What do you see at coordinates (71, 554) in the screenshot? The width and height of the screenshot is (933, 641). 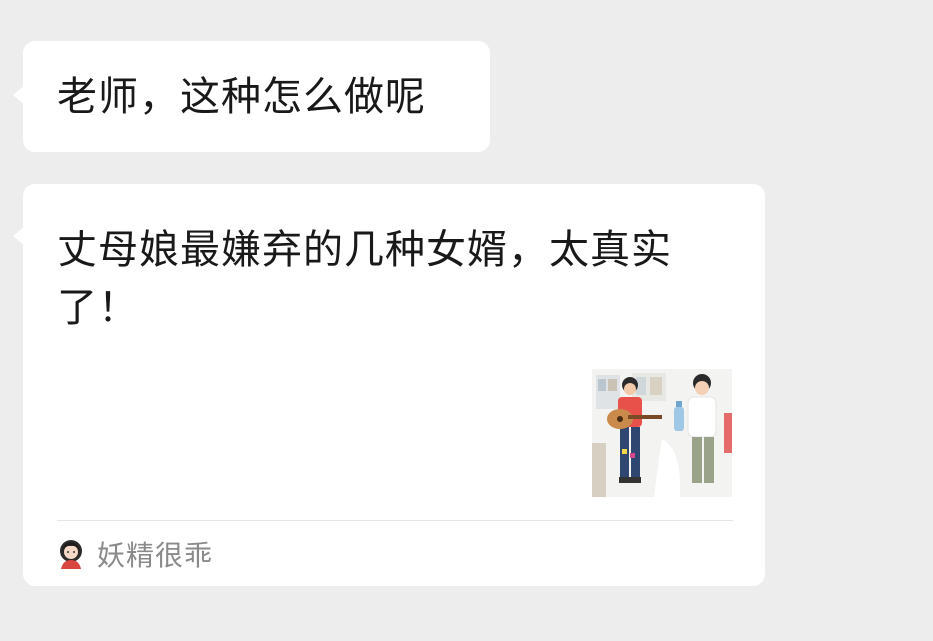 I see `account-avatar-icon` at bounding box center [71, 554].